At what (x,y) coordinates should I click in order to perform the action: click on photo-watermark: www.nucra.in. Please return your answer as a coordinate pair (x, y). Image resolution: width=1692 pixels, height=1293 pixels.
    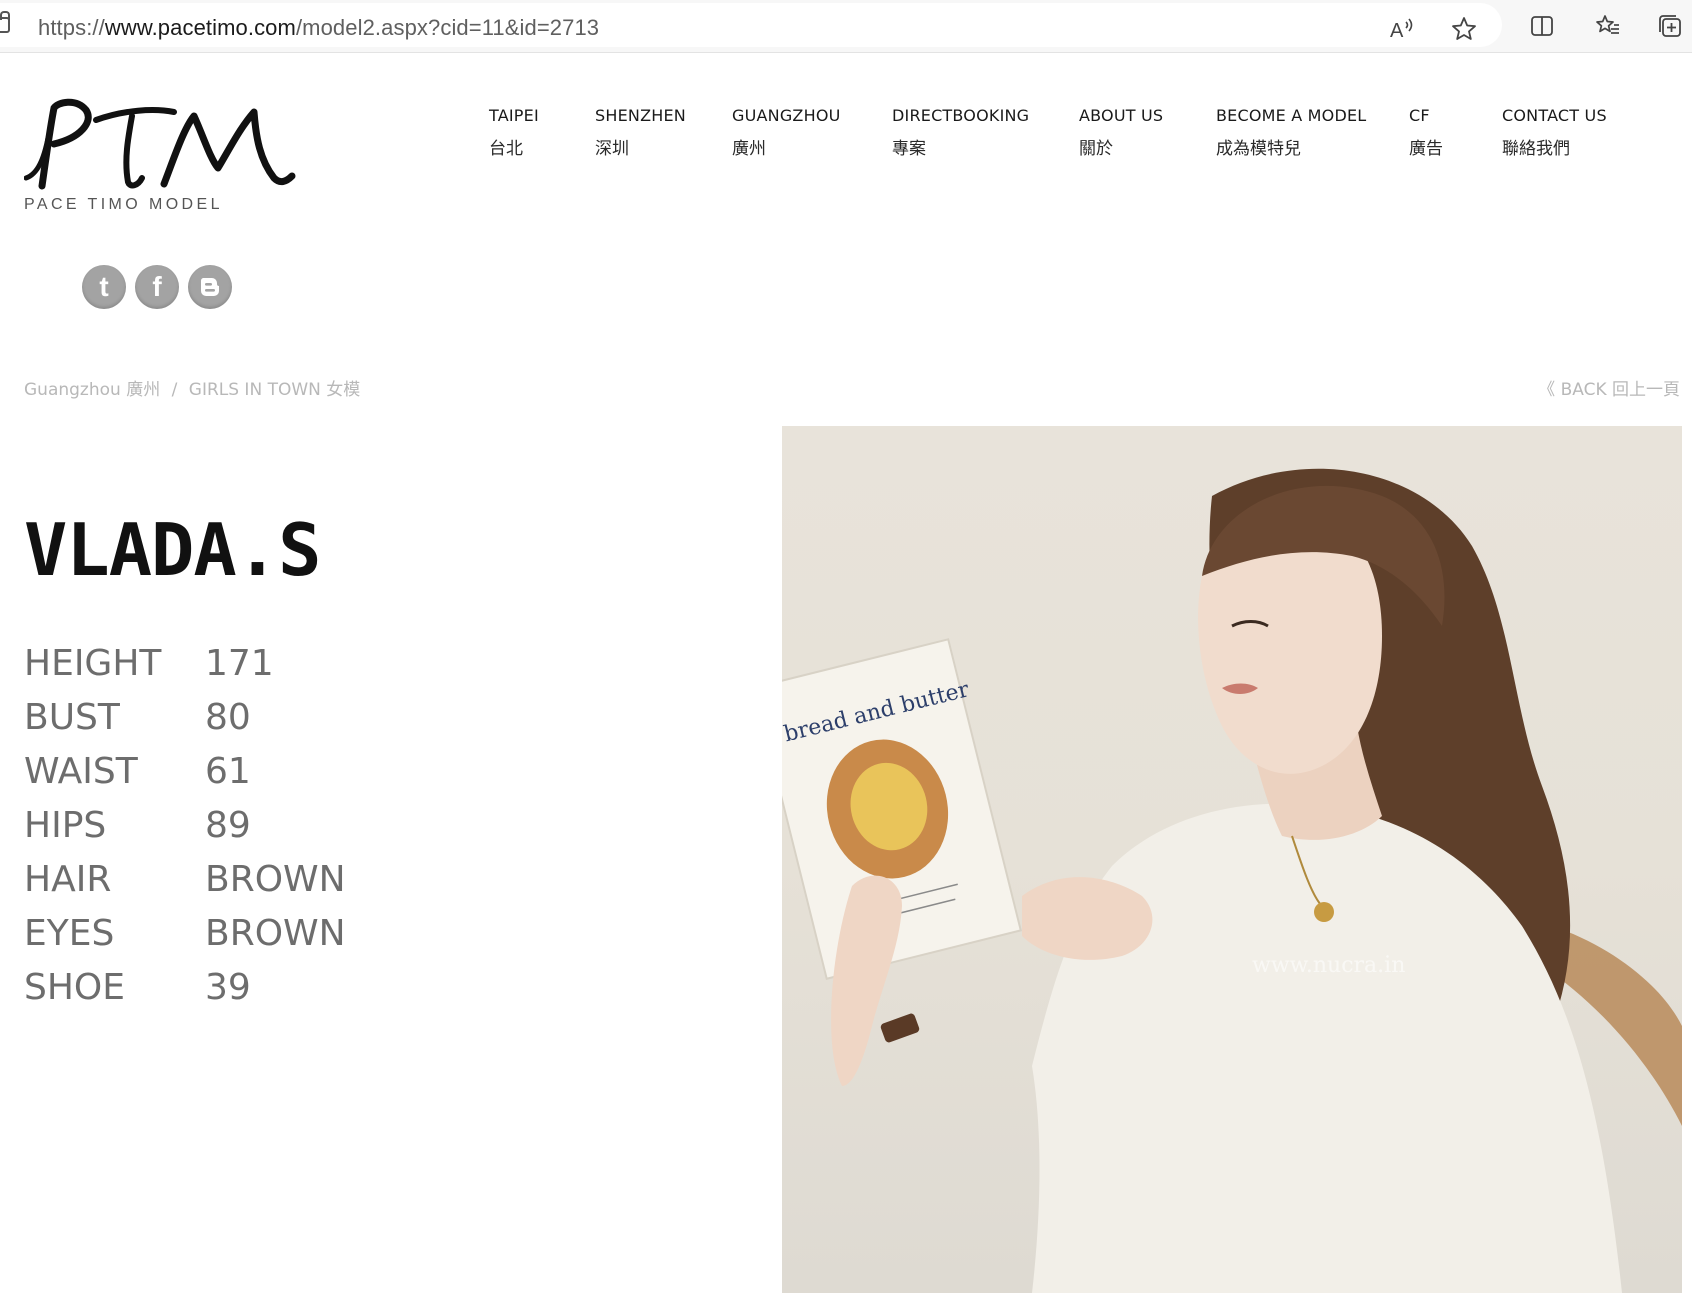
    Looking at the image, I should click on (1328, 965).